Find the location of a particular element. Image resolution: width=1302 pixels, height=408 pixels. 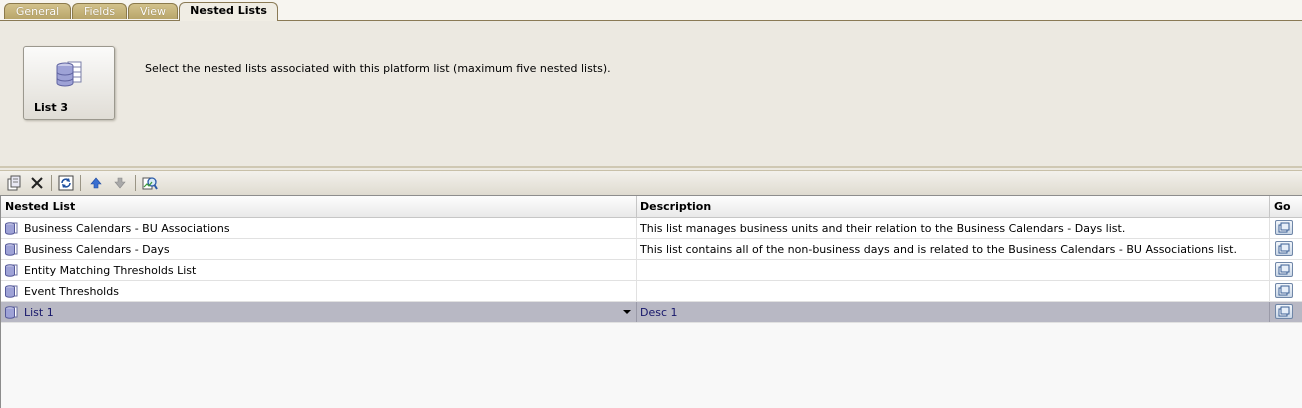

column-header-nested-list: Nested List is located at coordinates (40, 206).